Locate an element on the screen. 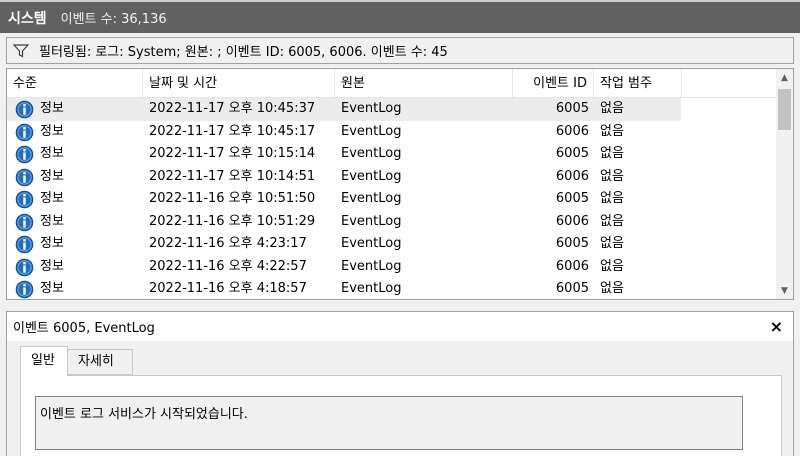  cell-datetime: 2022-11-17 오후 10:14:51 is located at coordinates (232, 176).